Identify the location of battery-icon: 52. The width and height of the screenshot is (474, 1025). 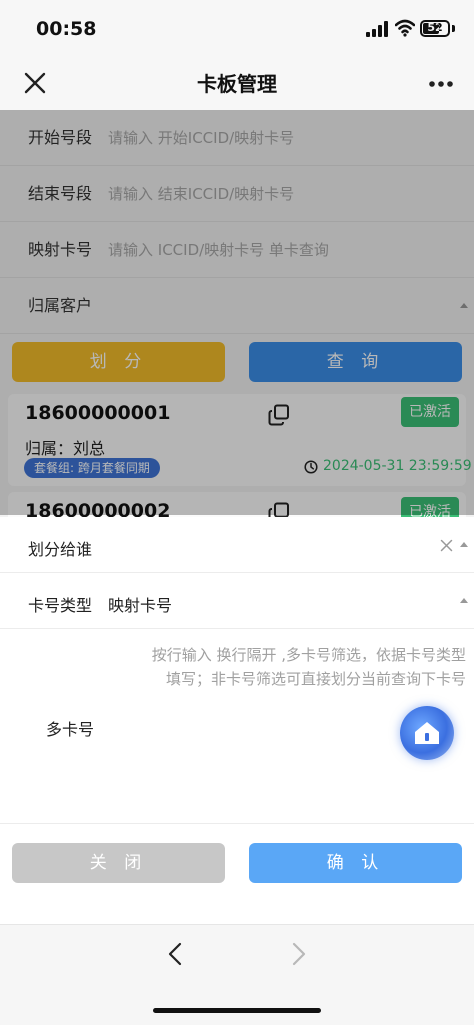
(435, 28).